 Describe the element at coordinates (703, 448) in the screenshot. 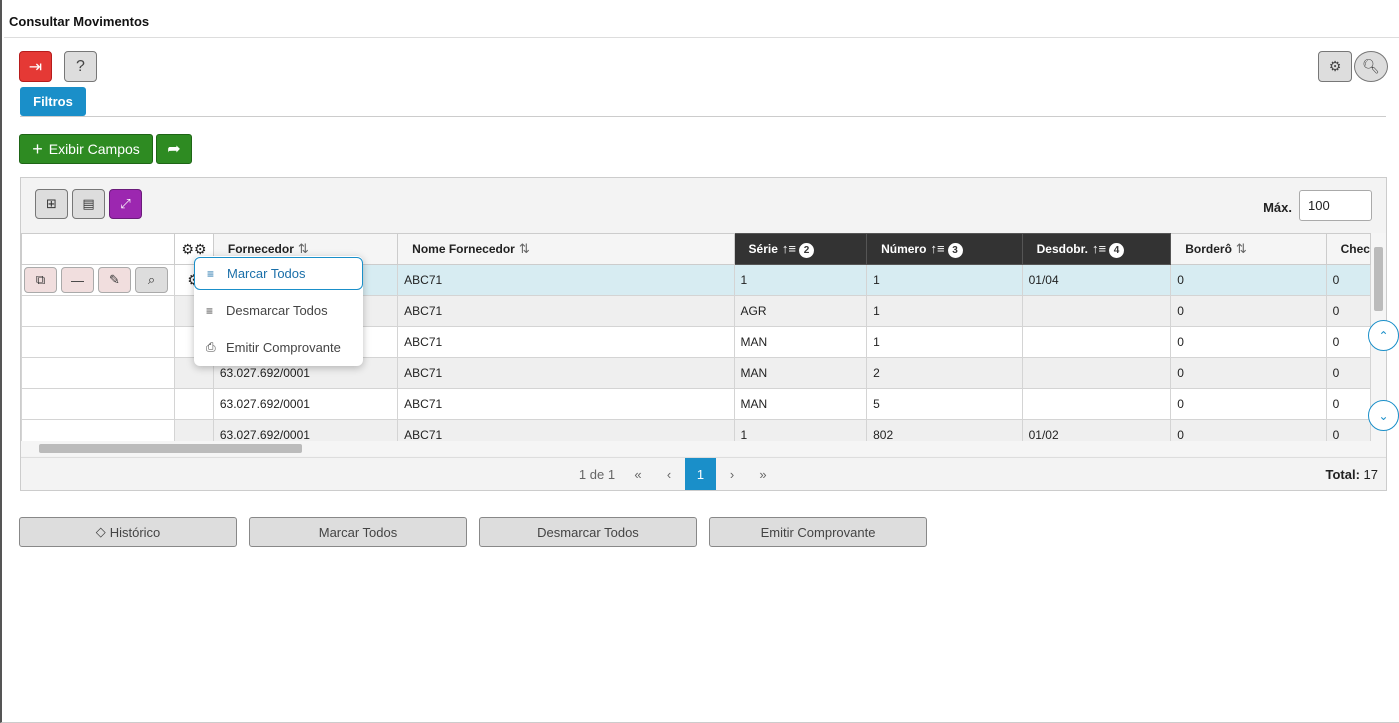

I see `horizontal-scrollbar` at that location.